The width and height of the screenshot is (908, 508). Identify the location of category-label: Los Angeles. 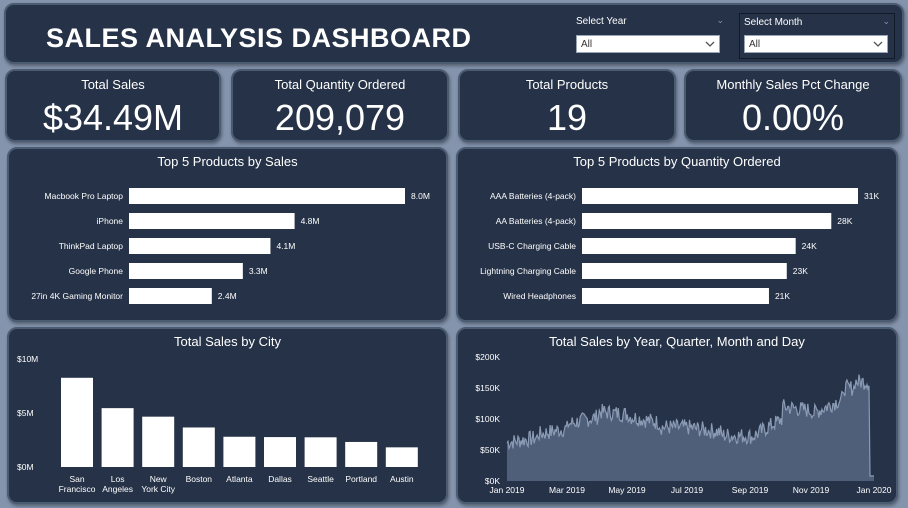
(117, 484).